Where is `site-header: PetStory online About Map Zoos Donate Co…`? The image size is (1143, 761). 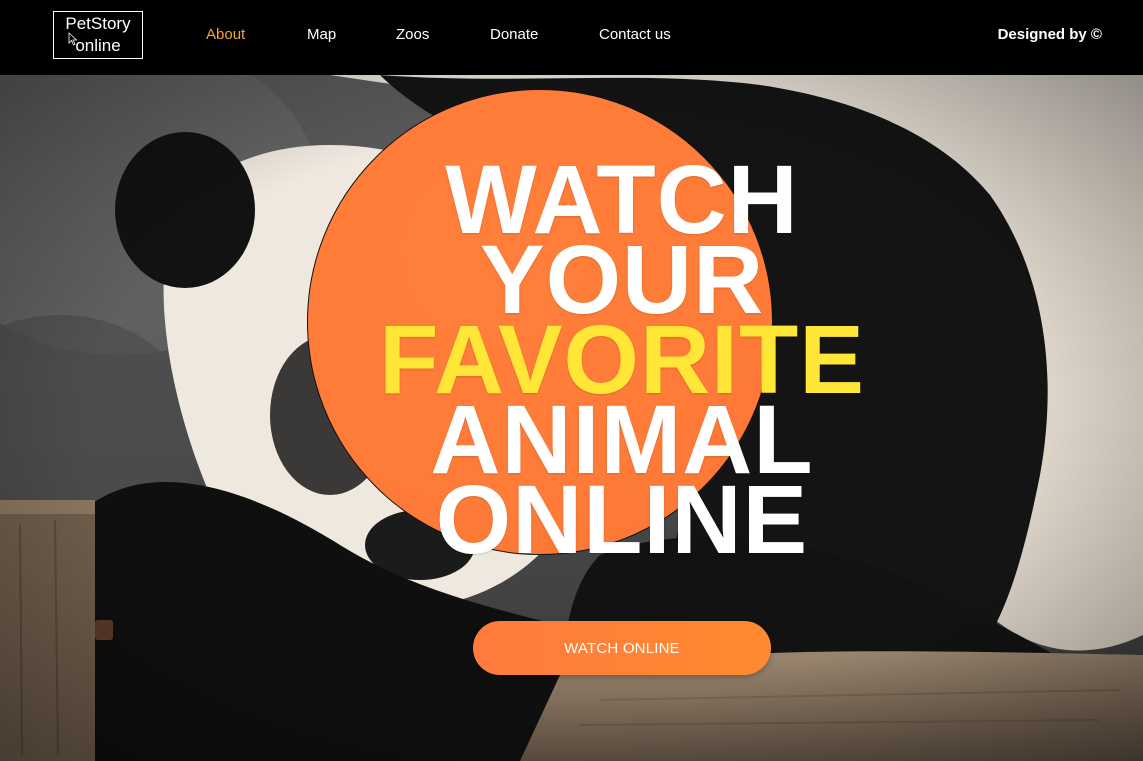
site-header: PetStory online About Map Zoos Donate Co… is located at coordinates (571, 37).